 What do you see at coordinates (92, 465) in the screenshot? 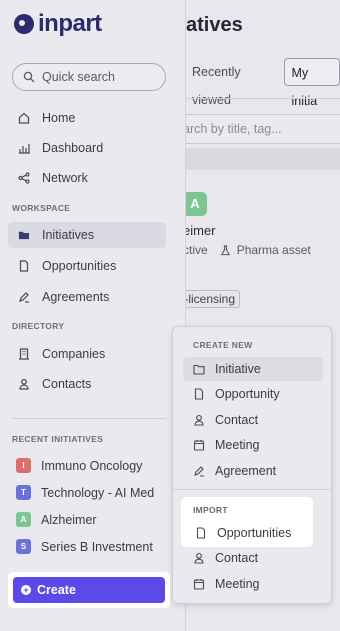
I see `recent-initiative-label: Immuno Oncology` at bounding box center [92, 465].